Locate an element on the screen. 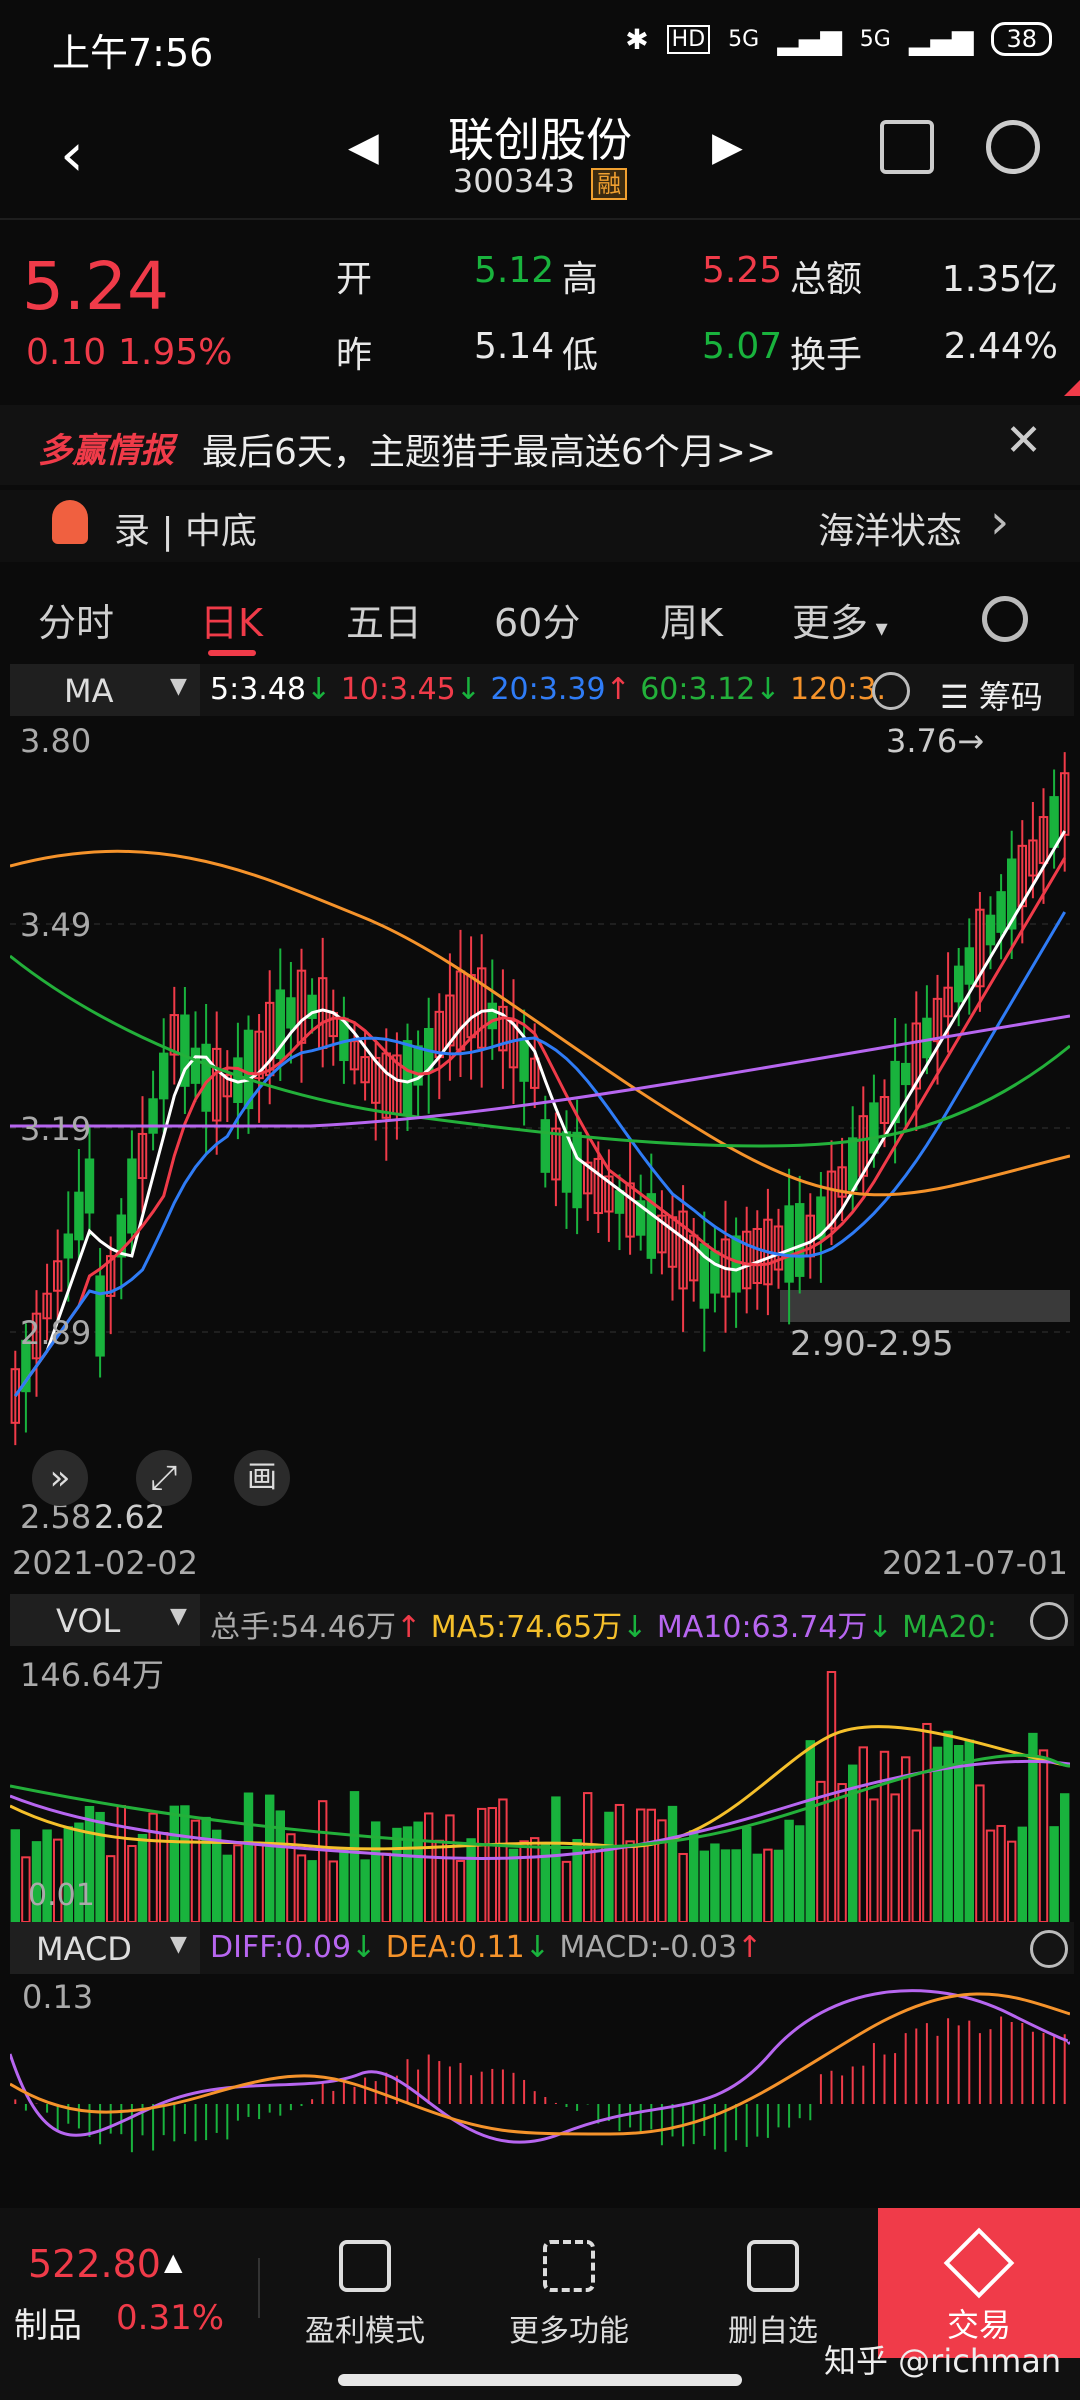  status-bar: 上午7:56 ✱ HD 5G ▂▄▆ 5G ▂▄▆ 38 is located at coordinates (540, 50).